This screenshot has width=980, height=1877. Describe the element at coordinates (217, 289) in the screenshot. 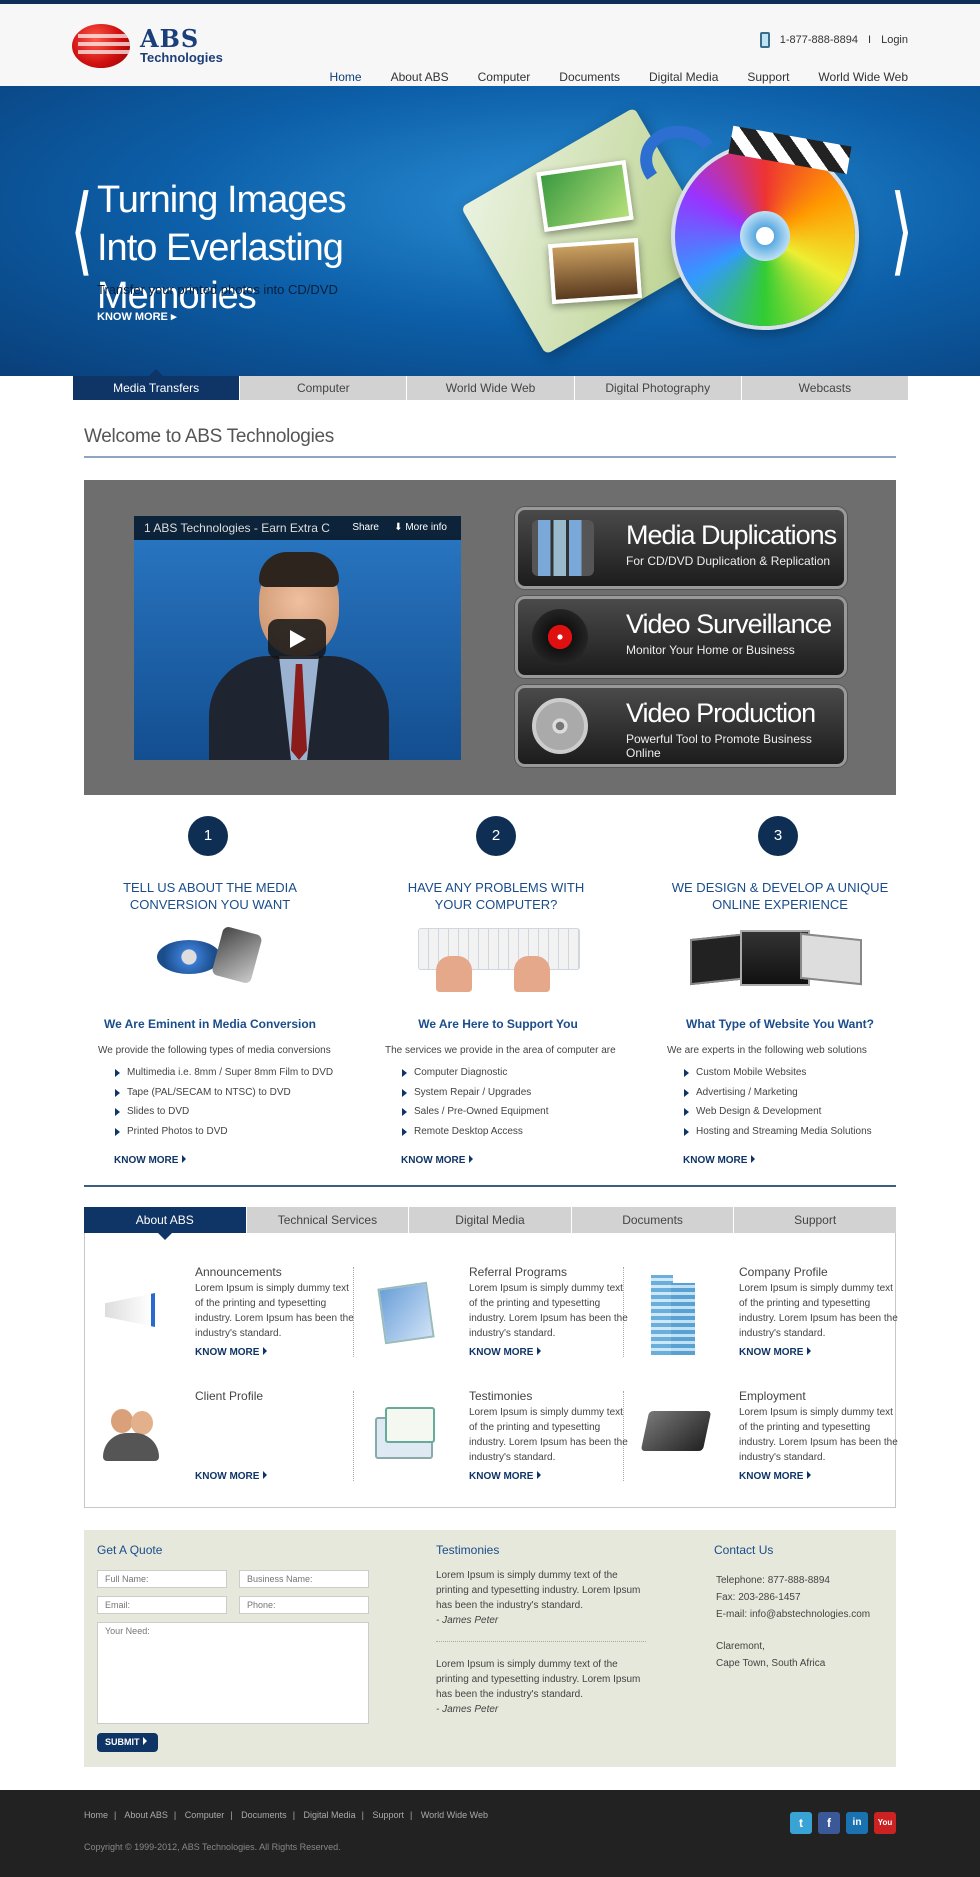

I see `hero-subtitle: Transfer your printed photos into CD/DVD` at that location.